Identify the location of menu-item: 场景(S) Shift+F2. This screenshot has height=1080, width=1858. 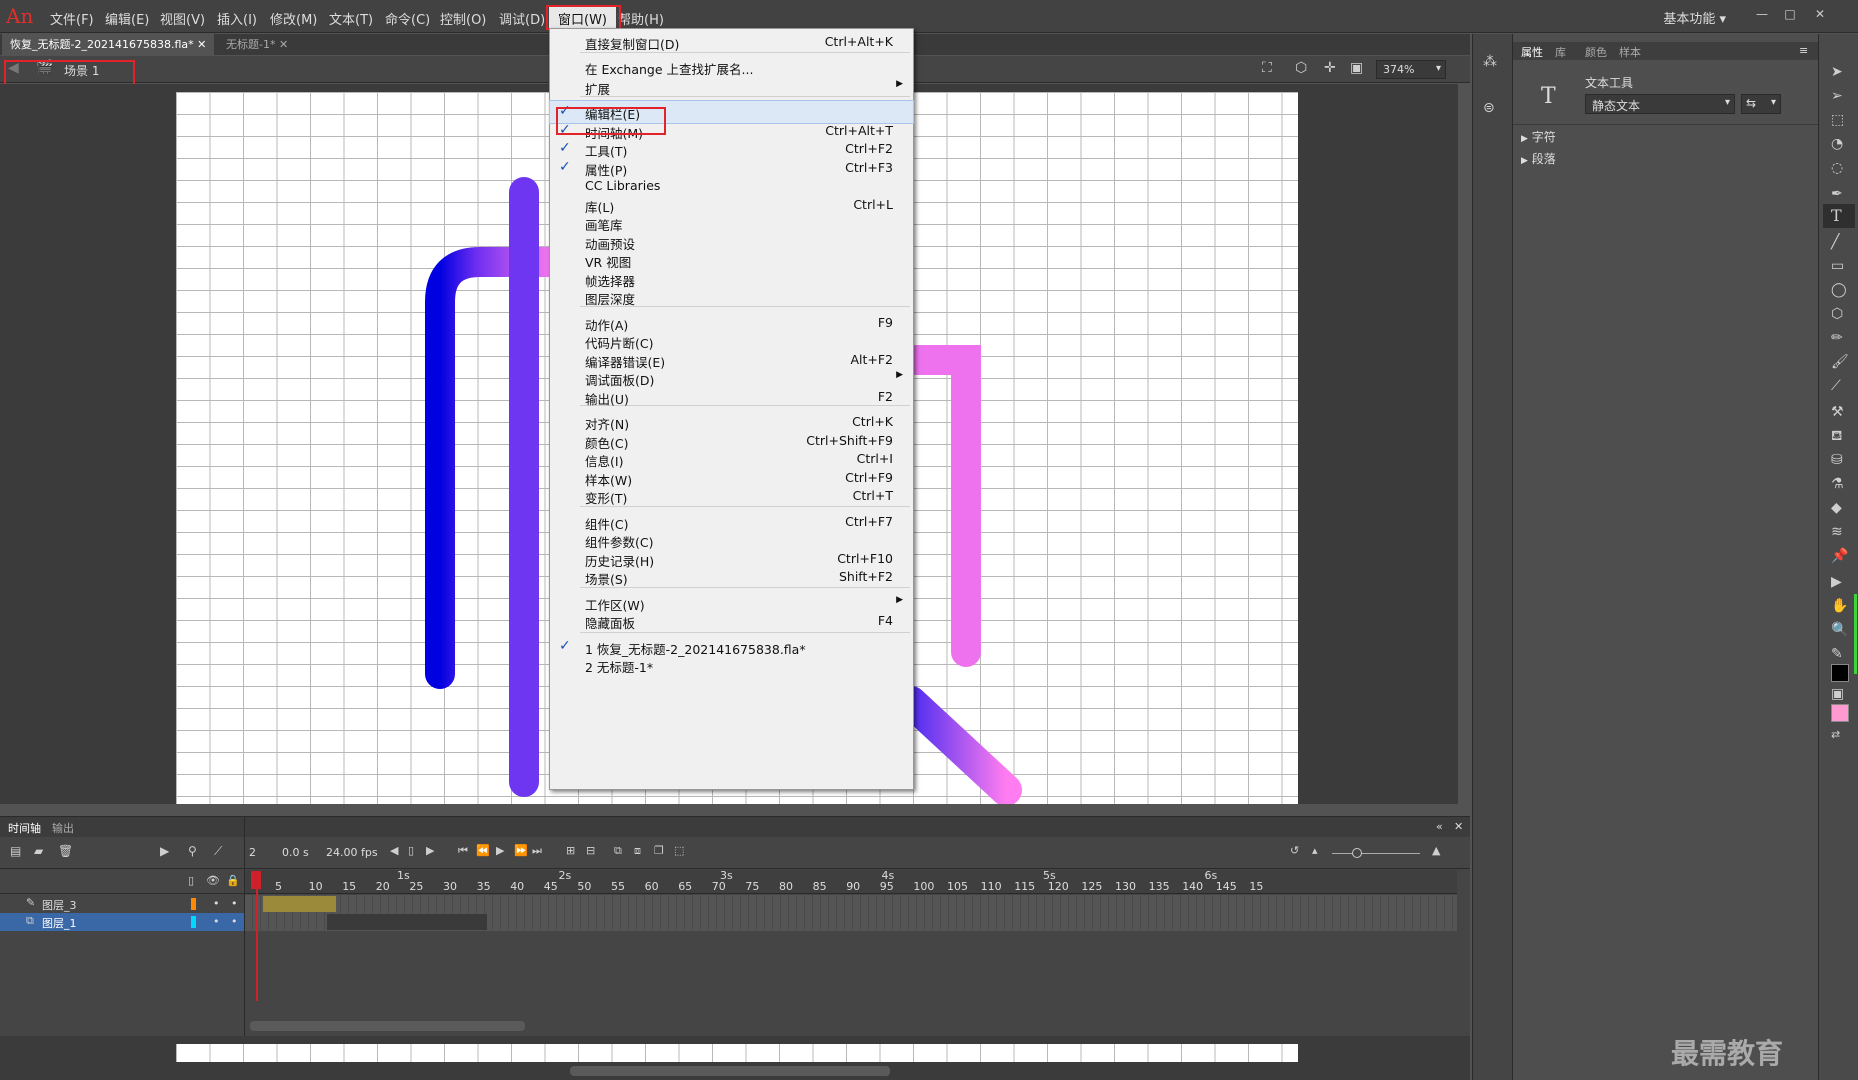
(731, 577).